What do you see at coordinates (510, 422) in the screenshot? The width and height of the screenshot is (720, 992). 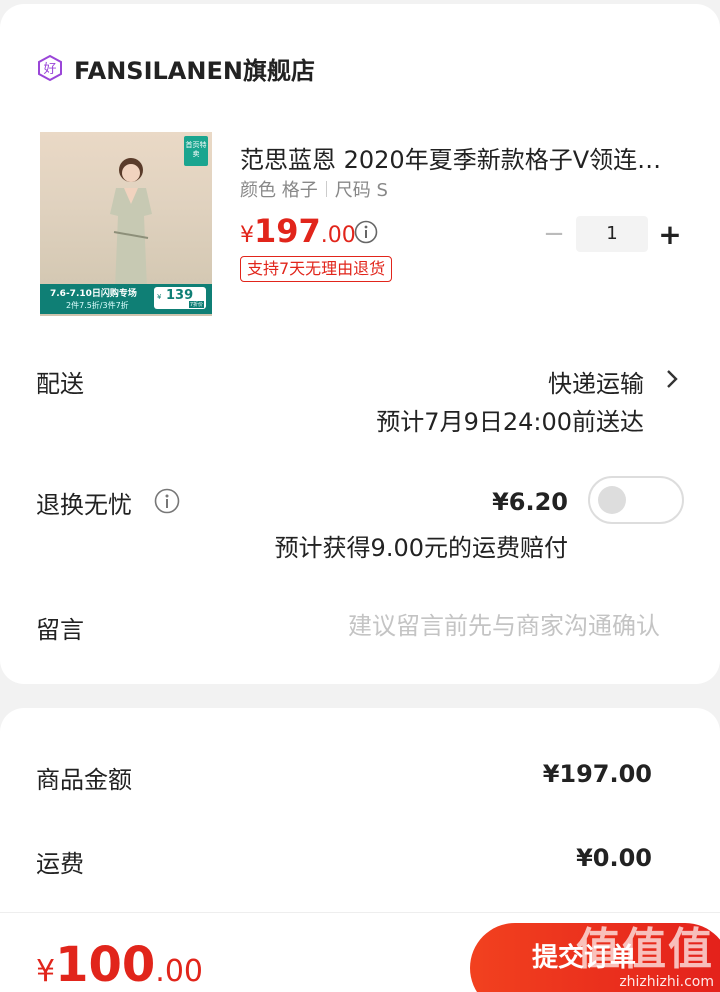 I see `delivery-eta: 预计7月9日24:00前送达` at bounding box center [510, 422].